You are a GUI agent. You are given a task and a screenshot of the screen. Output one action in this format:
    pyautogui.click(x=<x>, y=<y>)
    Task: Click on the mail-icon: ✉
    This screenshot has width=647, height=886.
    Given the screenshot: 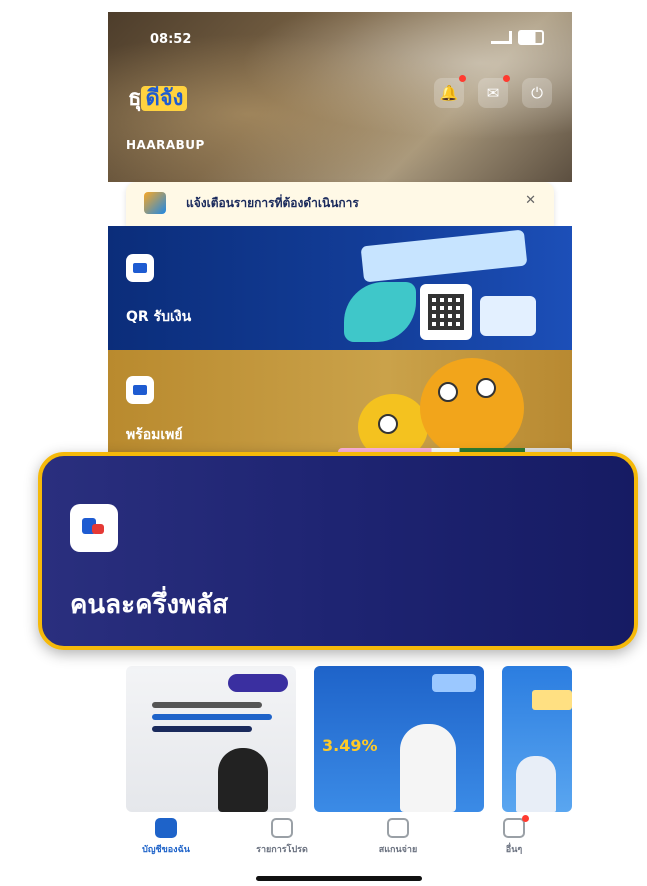 What is the action you would take?
    pyautogui.click(x=494, y=91)
    